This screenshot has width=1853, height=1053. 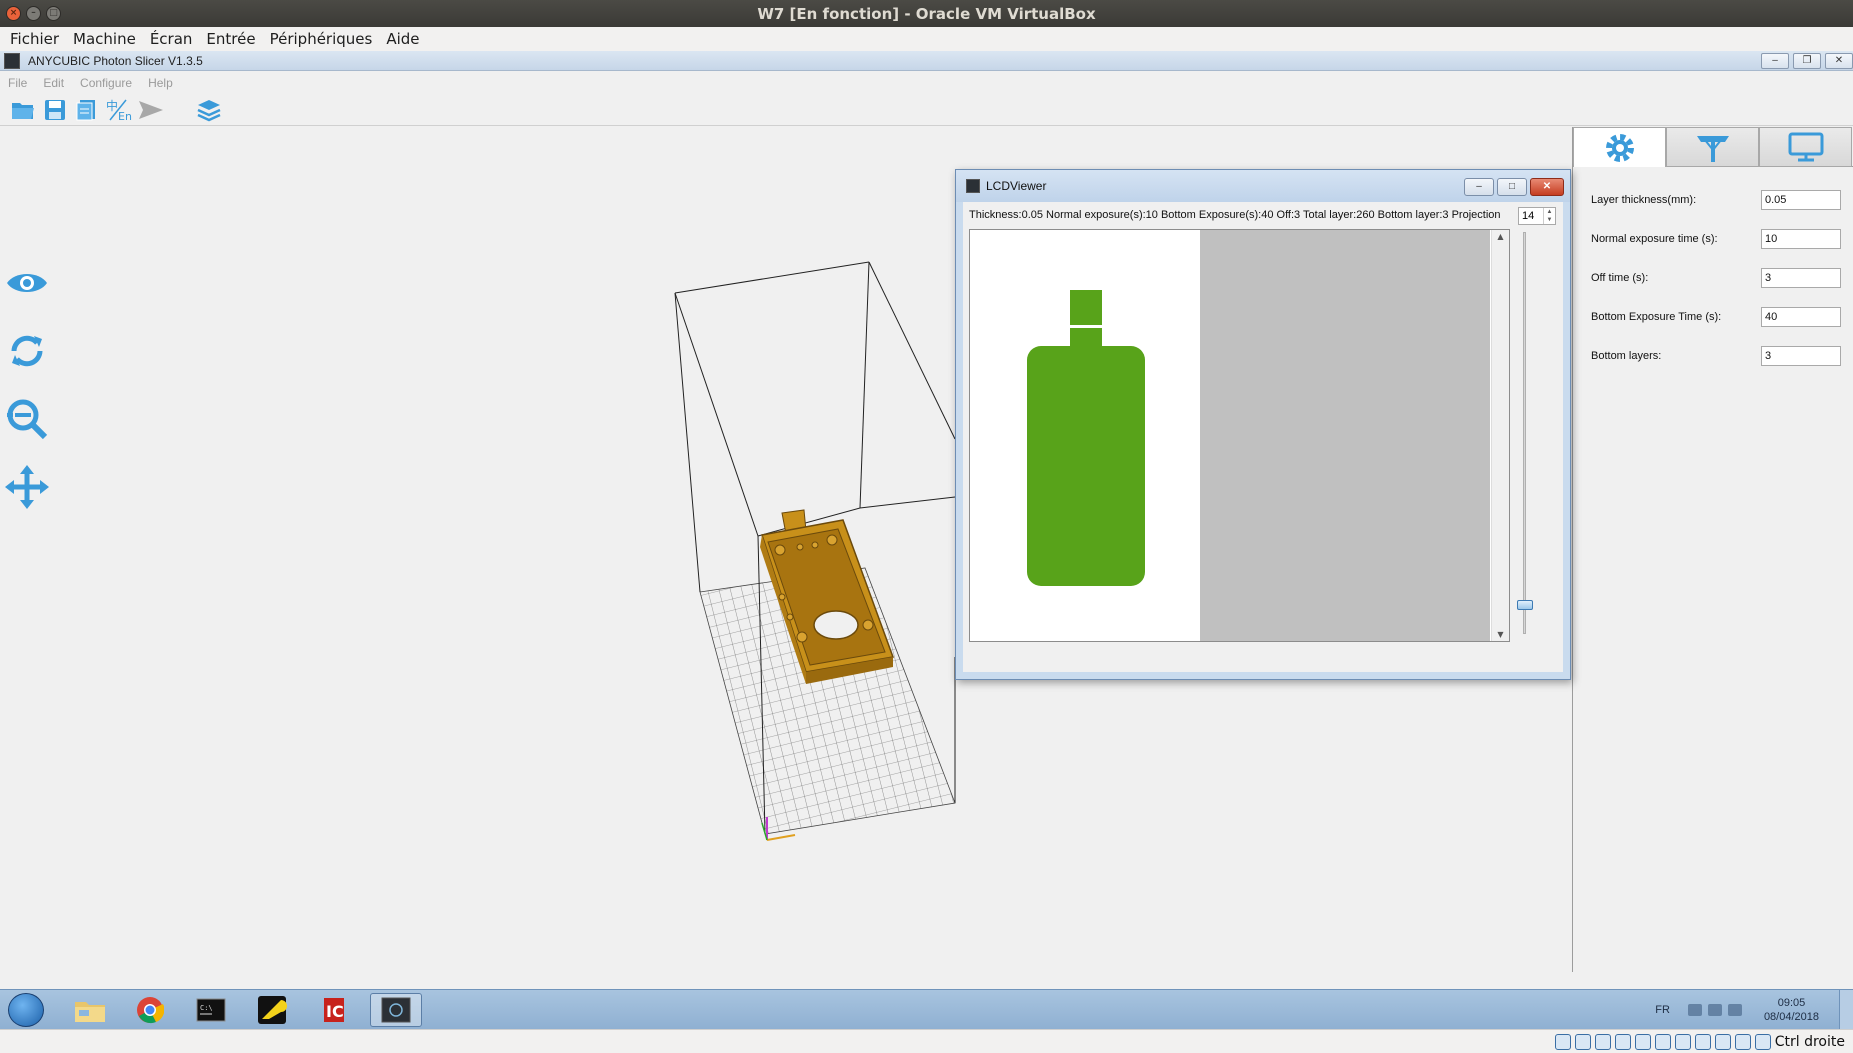 I want to click on svg-text: IC, so click(x=335, y=1011).